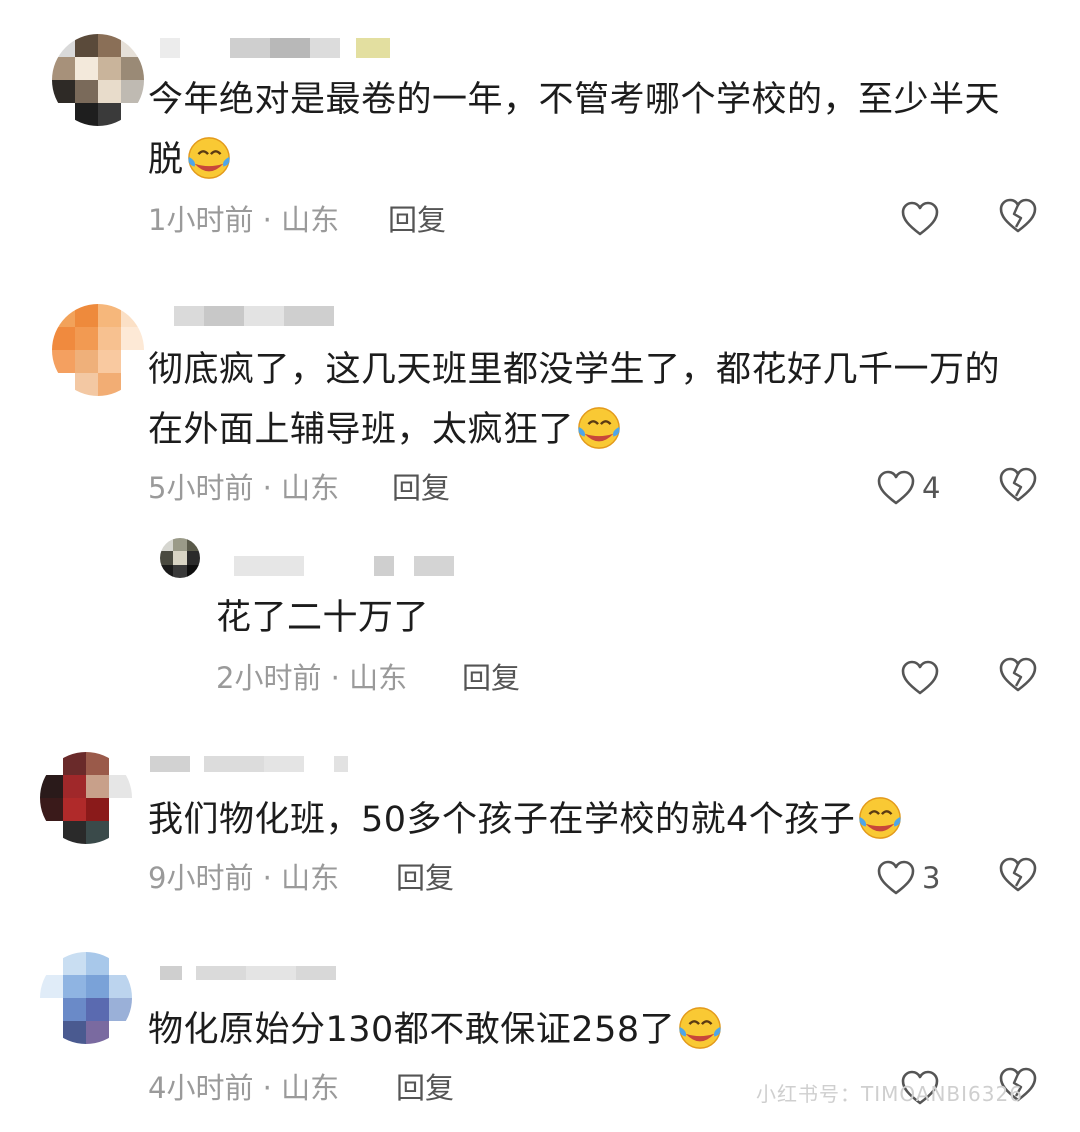 This screenshot has height=1132, width=1080. I want to click on like-button: 3, so click(908, 878).